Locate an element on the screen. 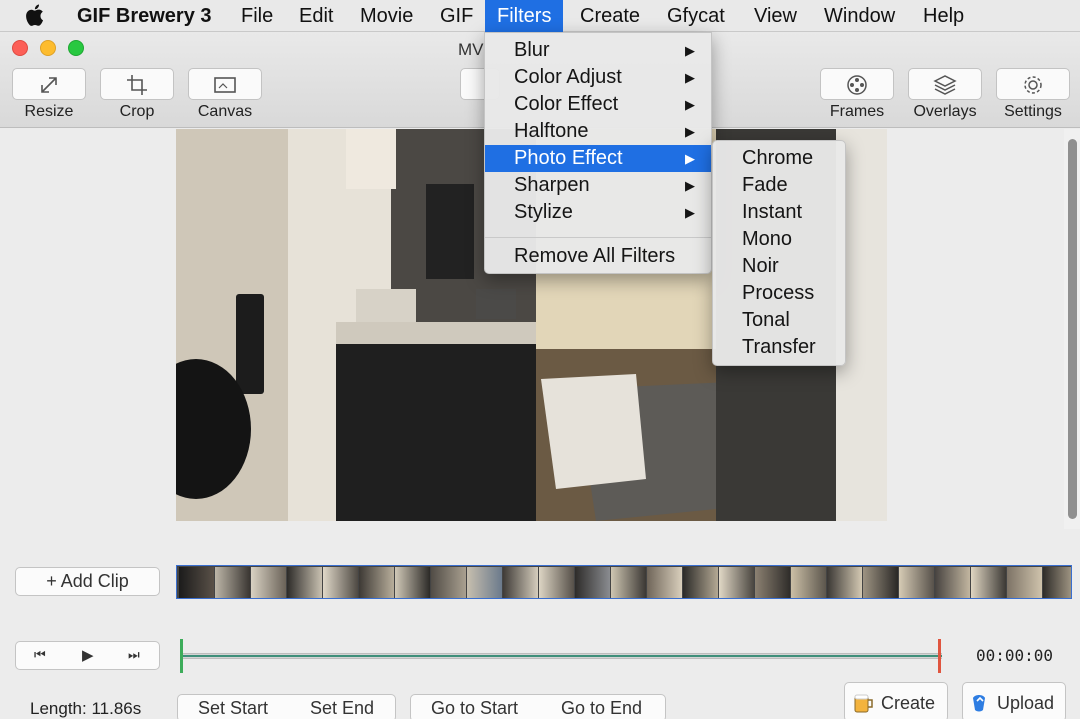 Image resolution: width=1080 pixels, height=719 pixels. zoom-window-button is located at coordinates (76, 48).